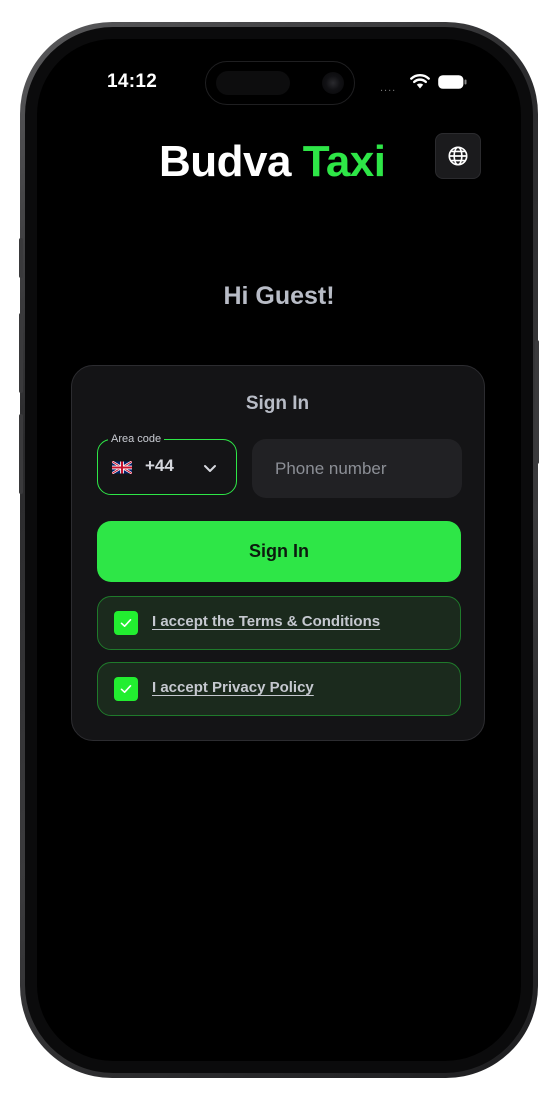  I want to click on wifi-icon, so click(420, 81).